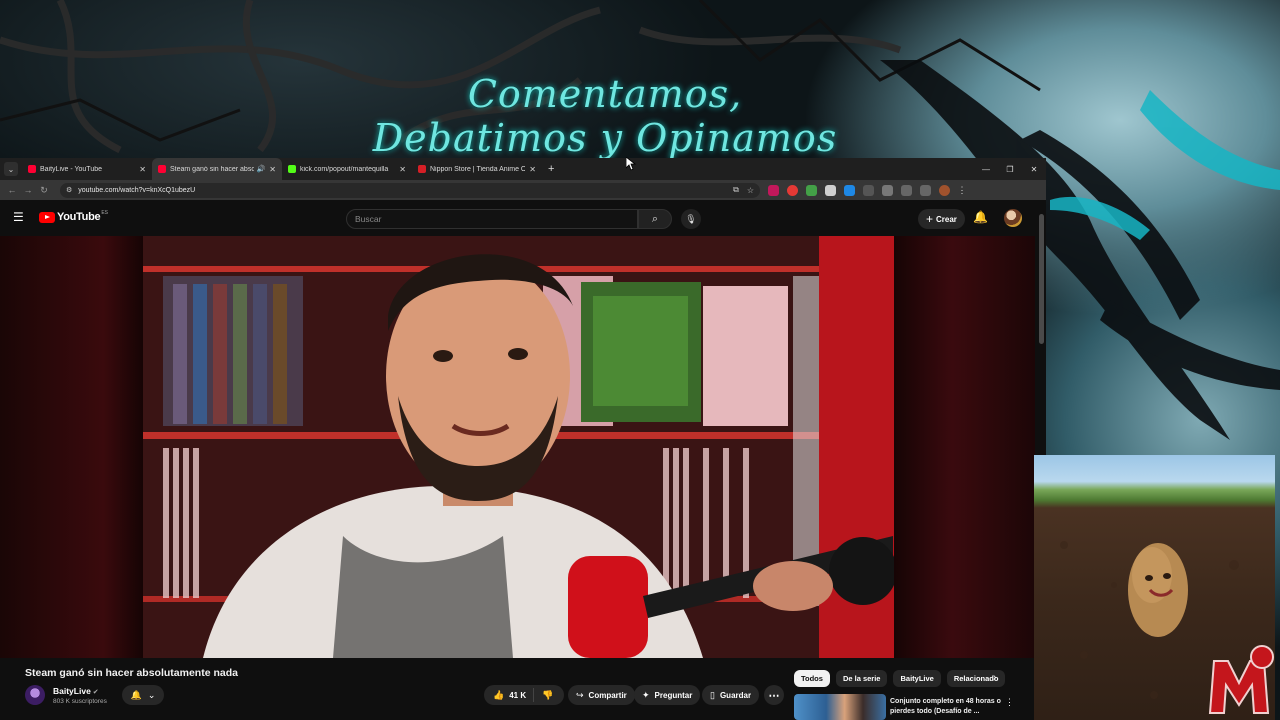  I want to click on voice-search-button: 🎙, so click(691, 219).